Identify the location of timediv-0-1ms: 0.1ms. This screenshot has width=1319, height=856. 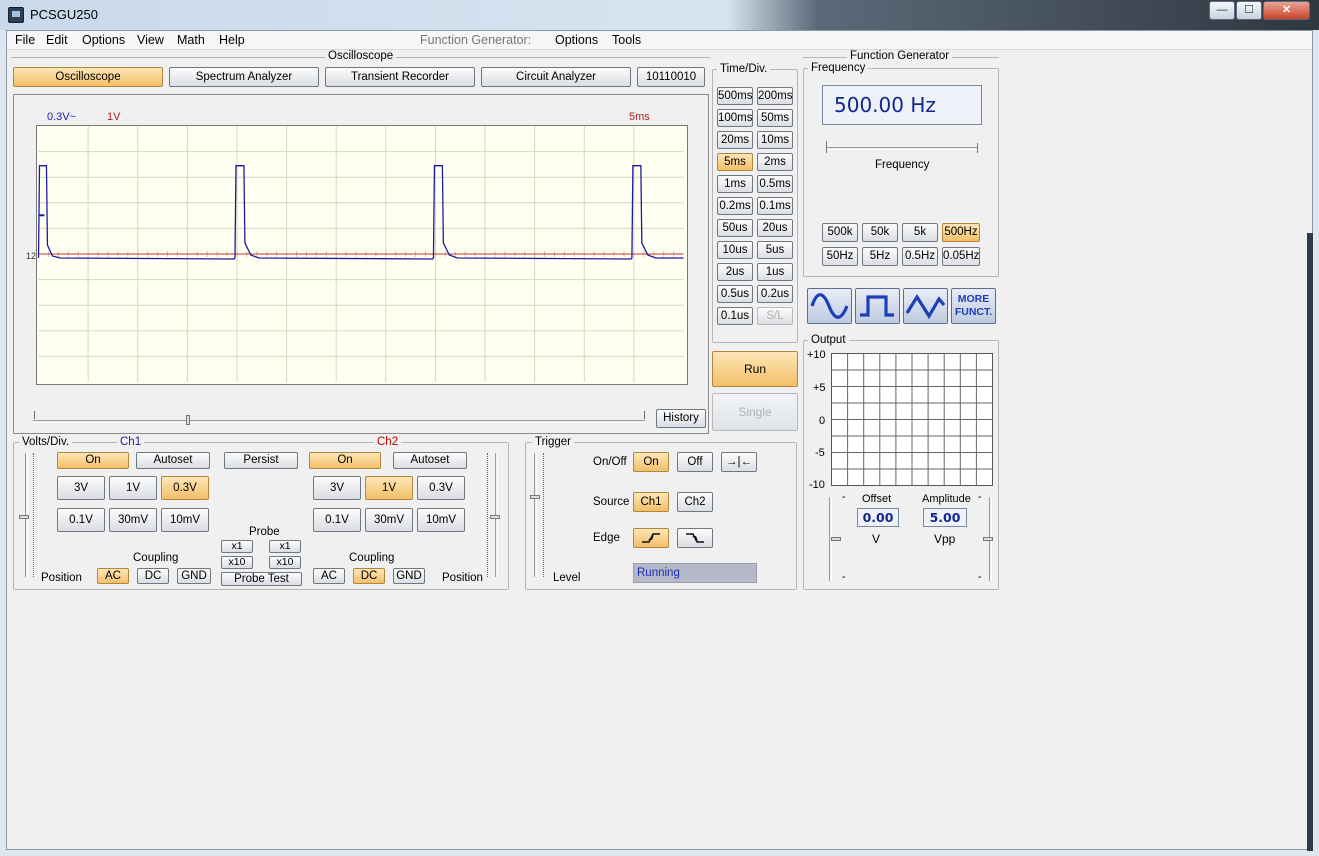
(775, 206).